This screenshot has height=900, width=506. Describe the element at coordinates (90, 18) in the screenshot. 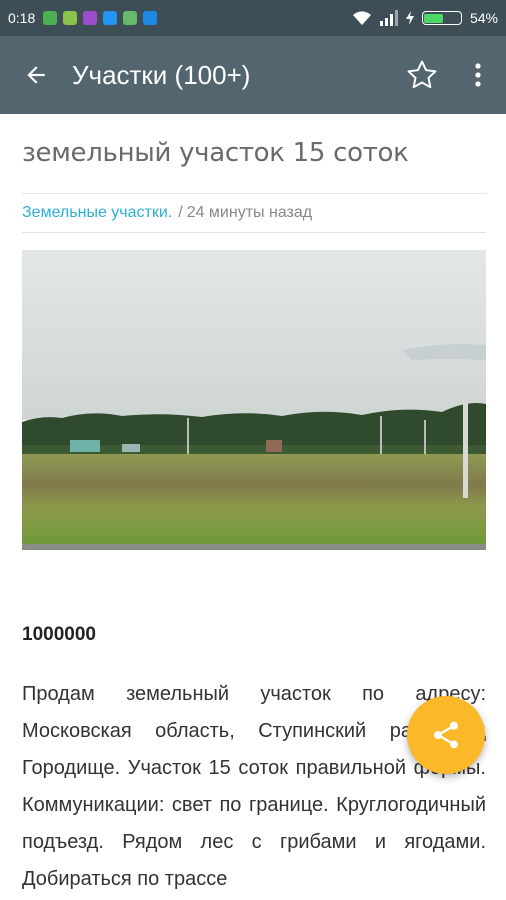

I see `viber-icon` at that location.